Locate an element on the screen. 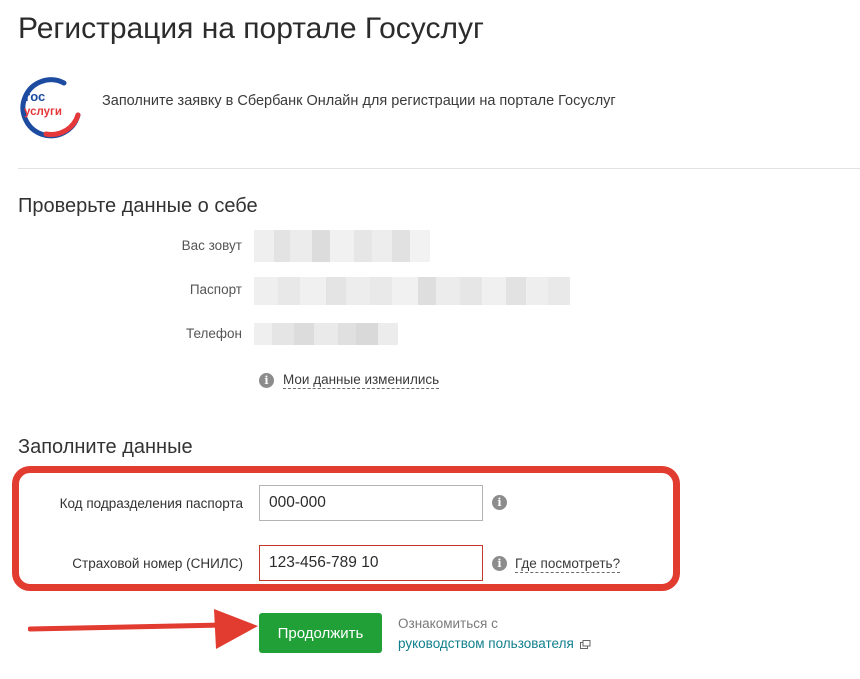 This screenshot has height=679, width=860. info-icon: i is located at coordinates (266, 380).